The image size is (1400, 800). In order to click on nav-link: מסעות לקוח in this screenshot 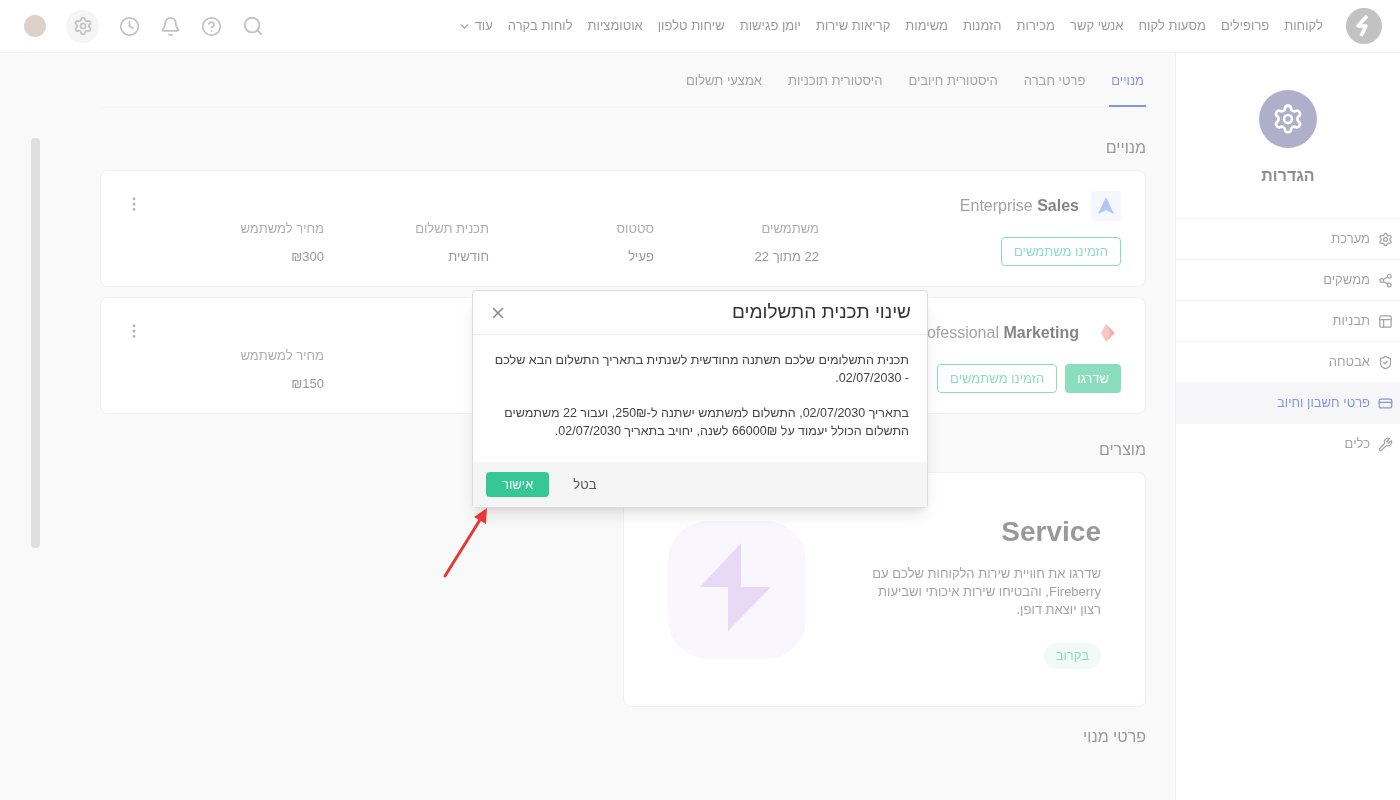, I will do `click(1172, 26)`.